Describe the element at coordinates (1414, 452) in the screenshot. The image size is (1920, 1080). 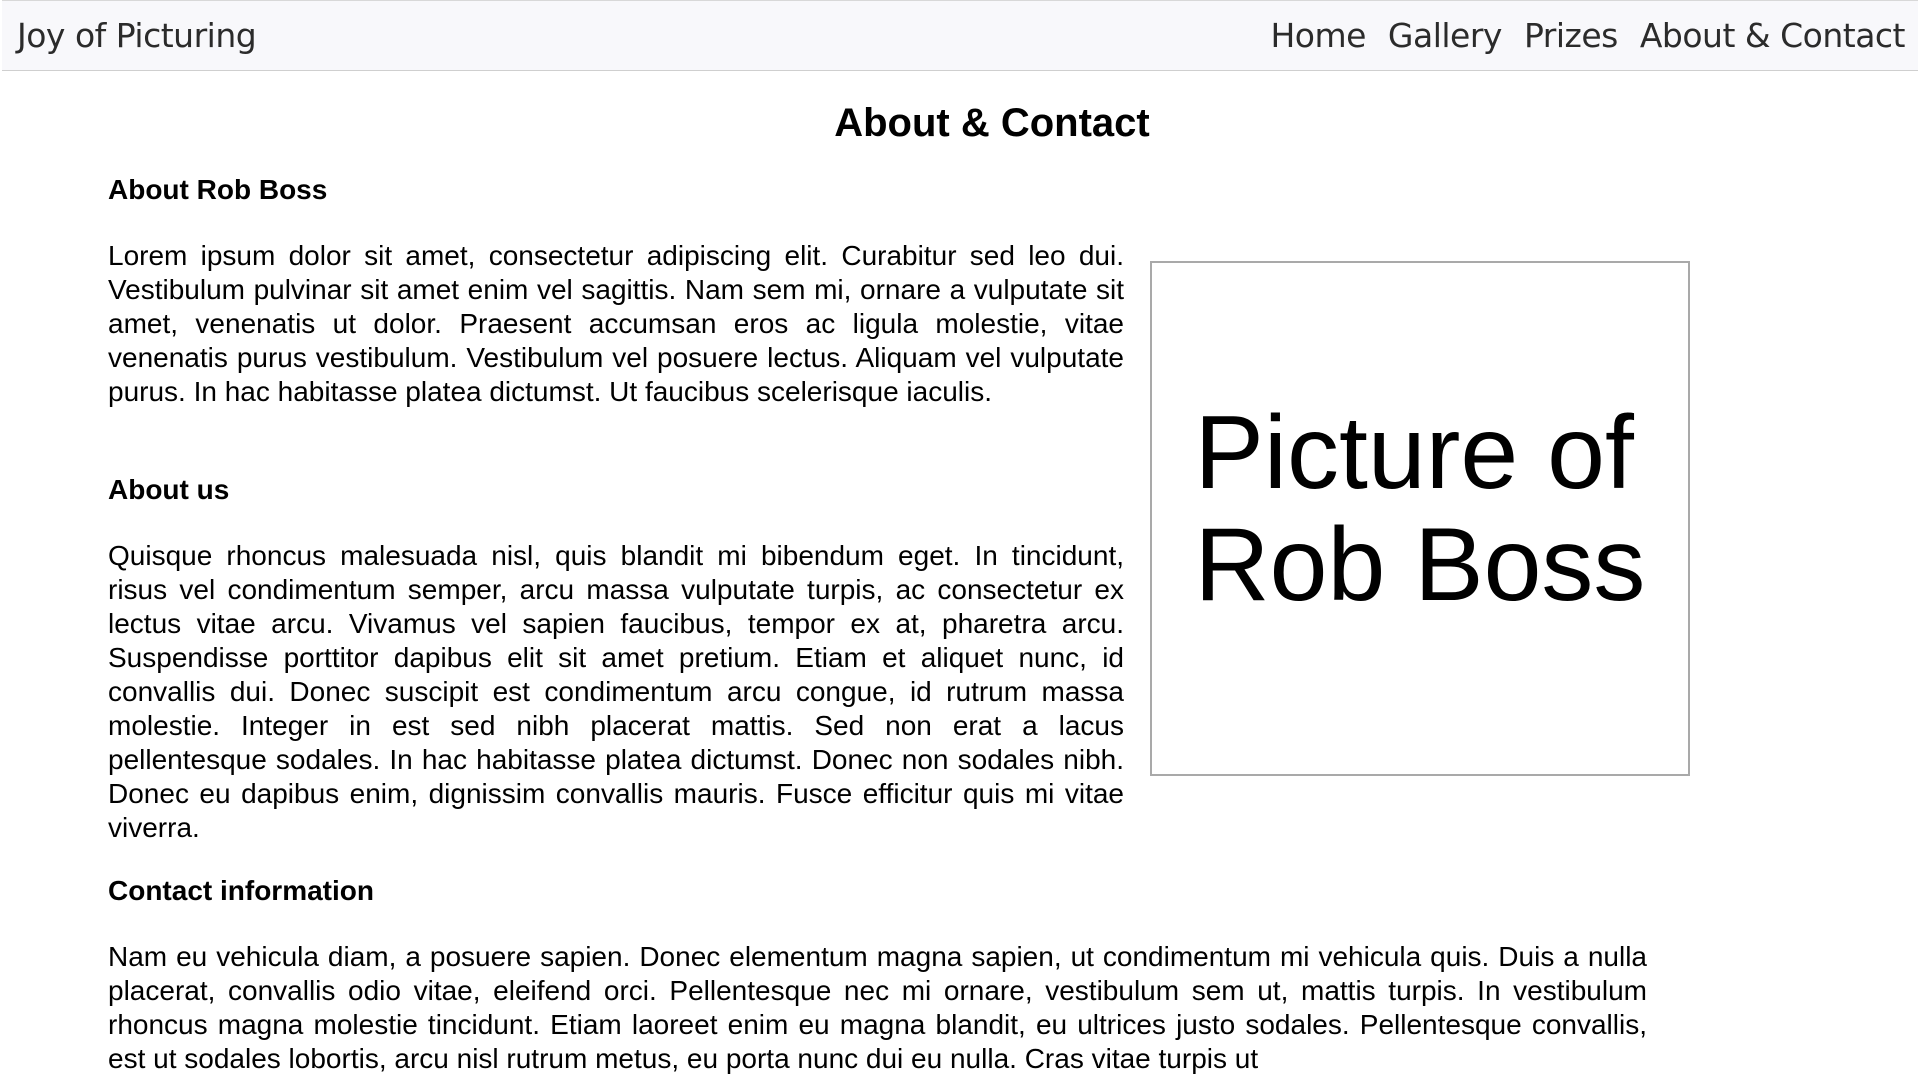
I see `picture-caption-line1: Picture of` at that location.